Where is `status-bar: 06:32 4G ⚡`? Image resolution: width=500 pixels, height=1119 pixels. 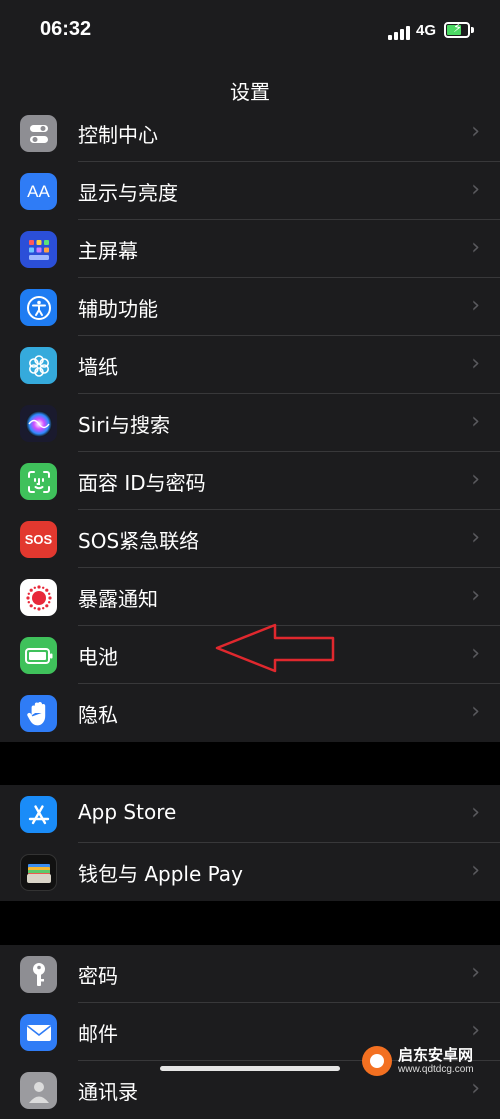
status-bar: 06:32 4G ⚡ is located at coordinates (250, 31).